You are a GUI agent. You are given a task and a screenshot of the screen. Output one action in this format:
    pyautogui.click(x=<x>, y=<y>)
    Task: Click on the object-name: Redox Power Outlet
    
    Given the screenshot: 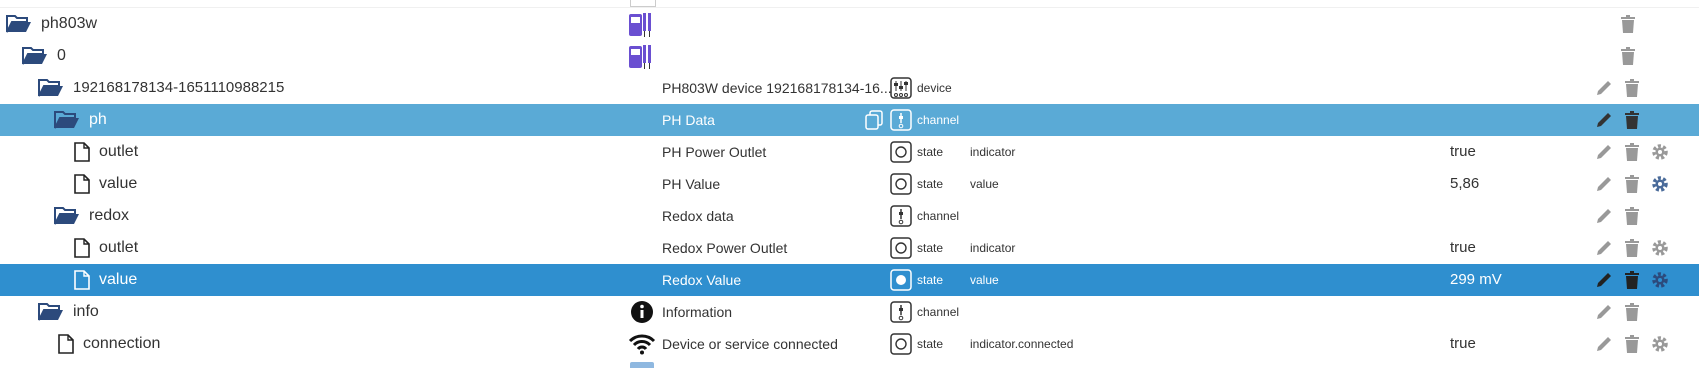 What is the action you would take?
    pyautogui.click(x=725, y=248)
    